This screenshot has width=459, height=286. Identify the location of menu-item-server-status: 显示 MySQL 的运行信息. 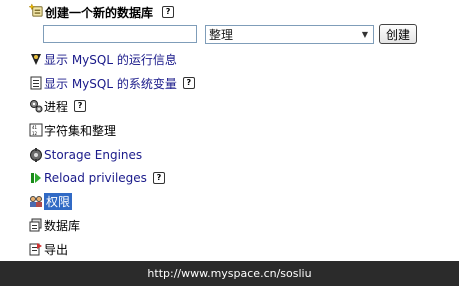
(103, 59).